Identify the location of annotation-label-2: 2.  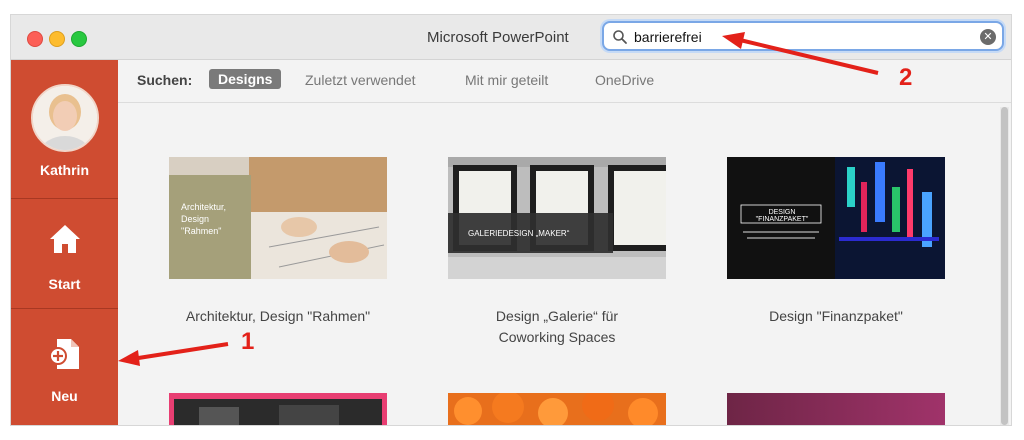
(906, 77).